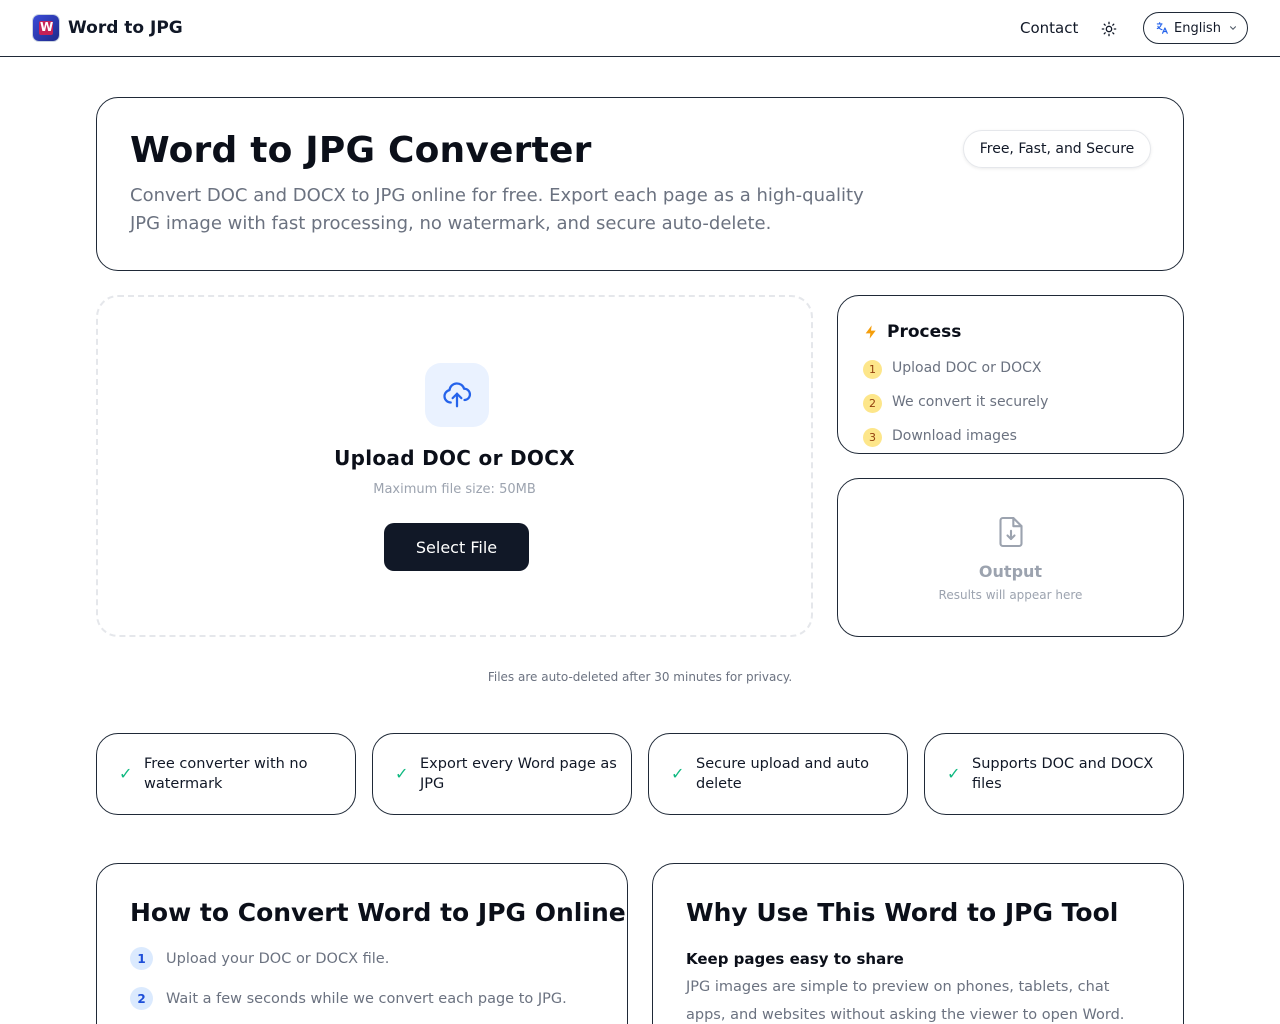  I want to click on max-file-size-label: Maximum file size: 50MB, so click(454, 489).